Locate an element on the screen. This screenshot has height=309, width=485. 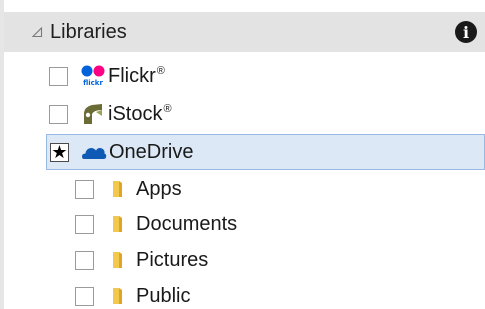
folder-item-public: Public is located at coordinates (132, 293).